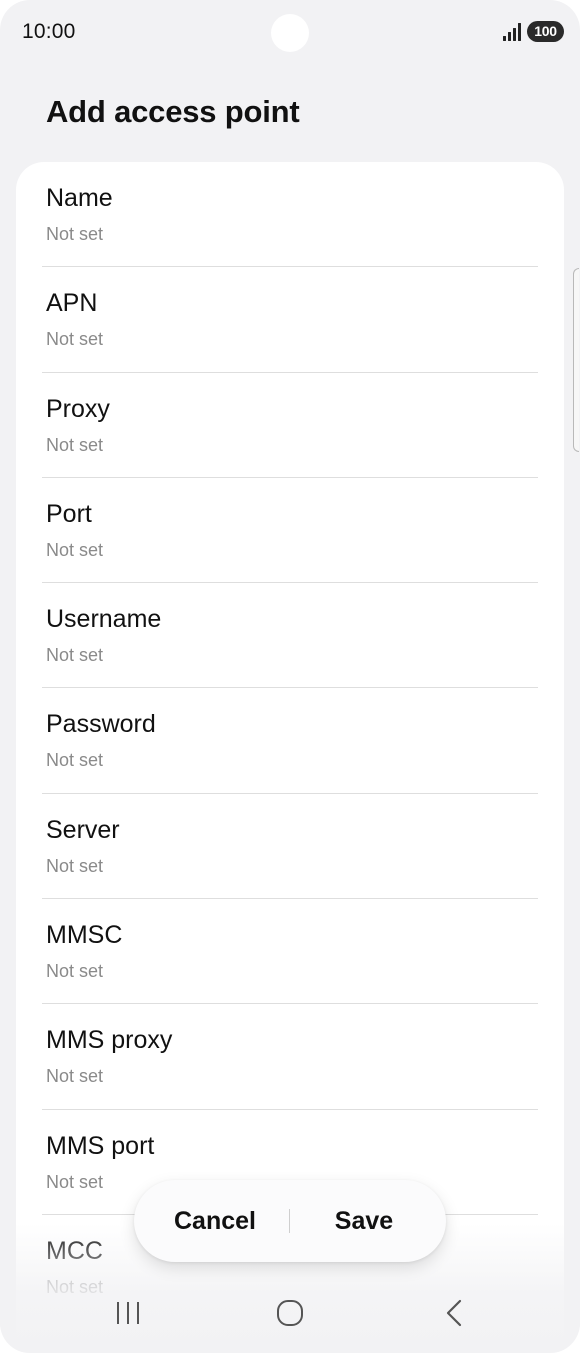 This screenshot has height=1353, width=580. I want to click on setting-title: APN, so click(72, 303).